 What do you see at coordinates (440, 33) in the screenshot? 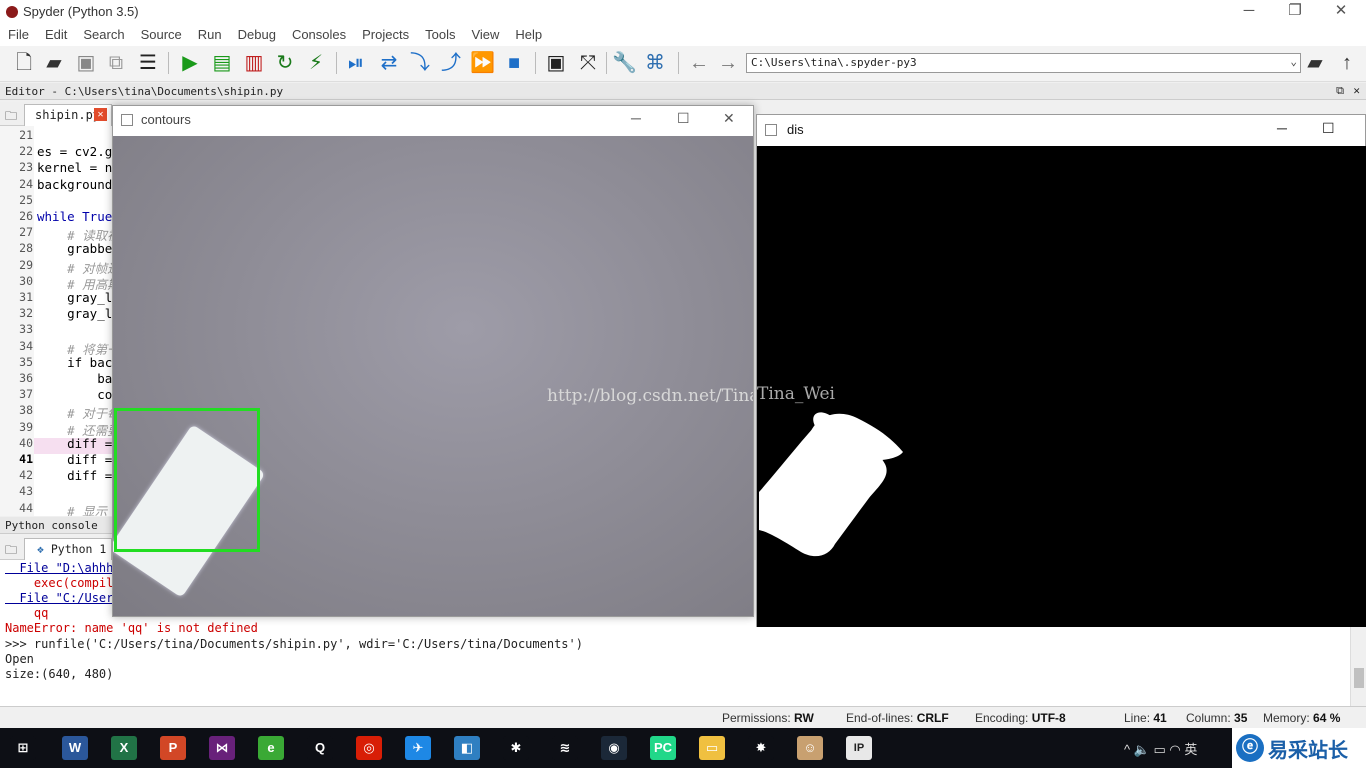
I see `menu-tools: Tools` at bounding box center [440, 33].